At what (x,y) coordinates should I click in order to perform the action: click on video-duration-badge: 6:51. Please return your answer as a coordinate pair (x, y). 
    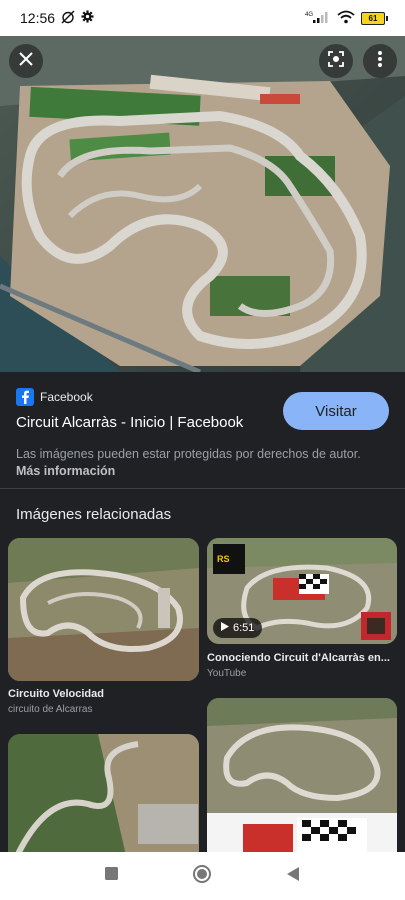
    Looking at the image, I should click on (238, 628).